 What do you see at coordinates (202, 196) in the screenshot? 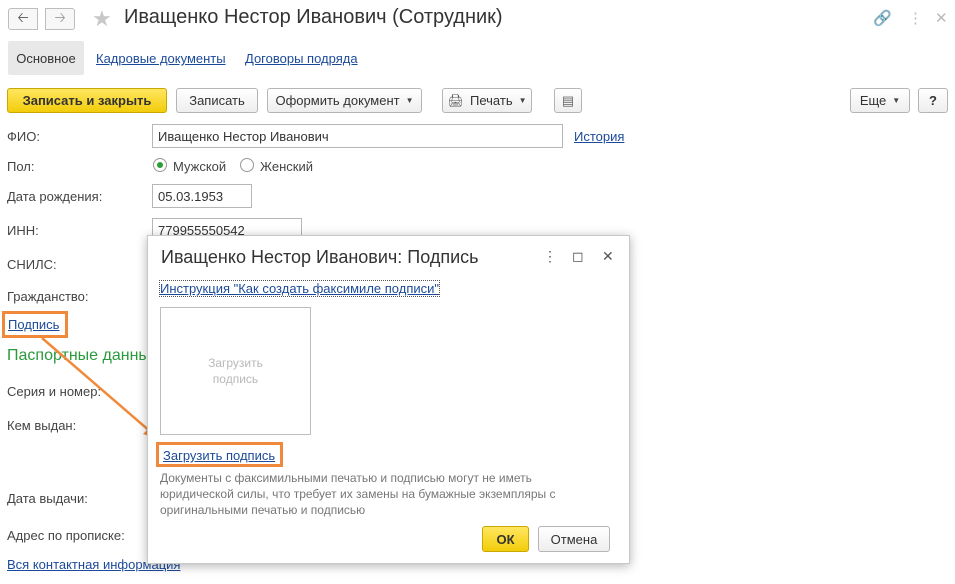
I see `birth-date-field: 05.03.1953` at bounding box center [202, 196].